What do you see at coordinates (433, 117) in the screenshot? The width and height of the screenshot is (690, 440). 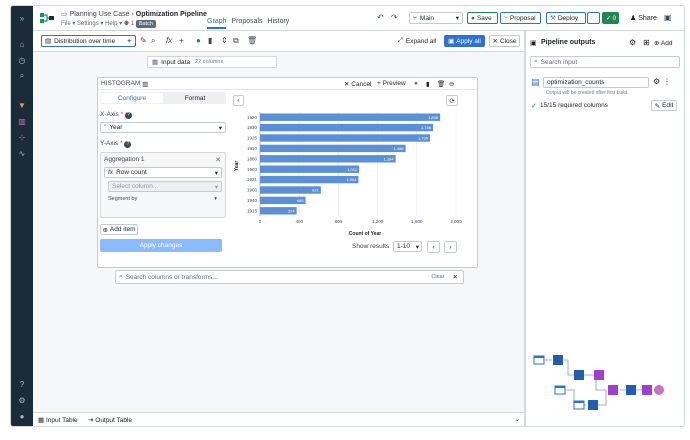 I see `bar-data-label: 1,838` at bounding box center [433, 117].